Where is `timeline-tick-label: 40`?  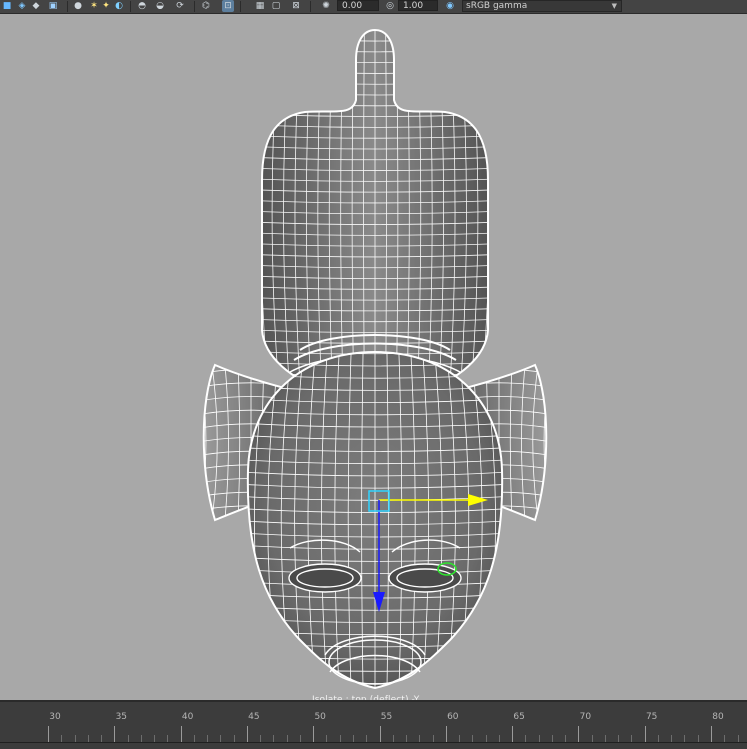 timeline-tick-label: 40 is located at coordinates (187, 717).